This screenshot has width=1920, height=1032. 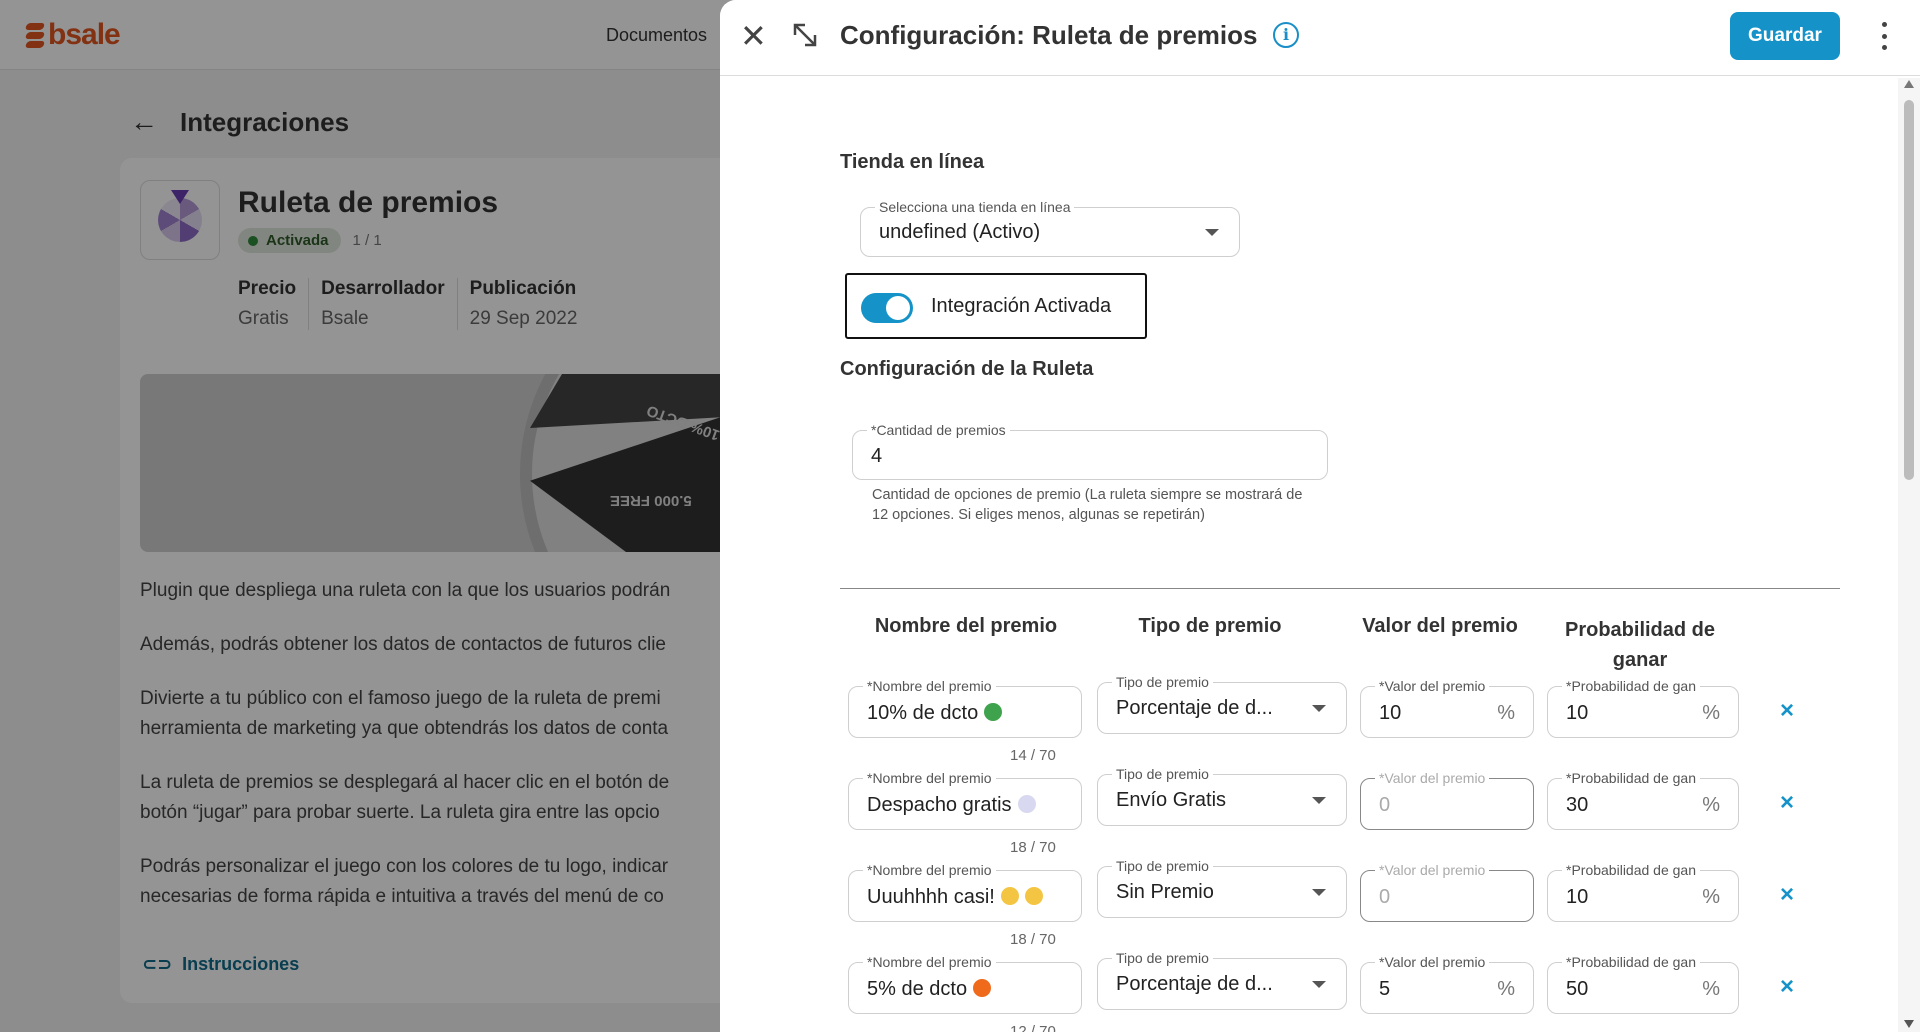 What do you see at coordinates (1286, 35) in the screenshot?
I see `info-icon: i` at bounding box center [1286, 35].